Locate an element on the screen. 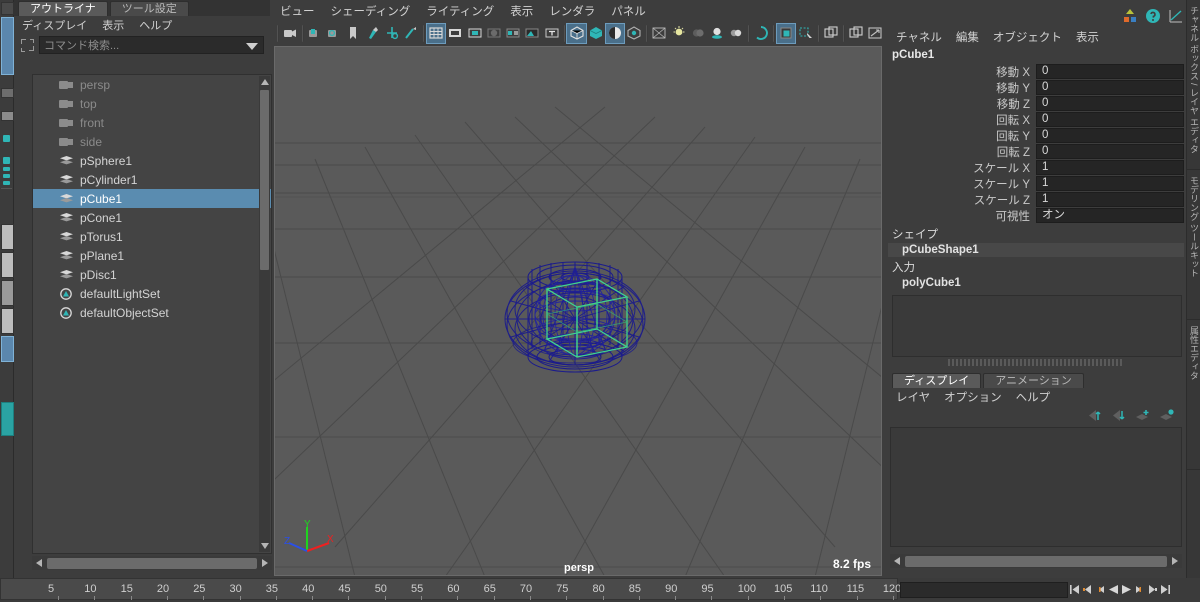  layer-new-icon is located at coordinates (1142, 415).